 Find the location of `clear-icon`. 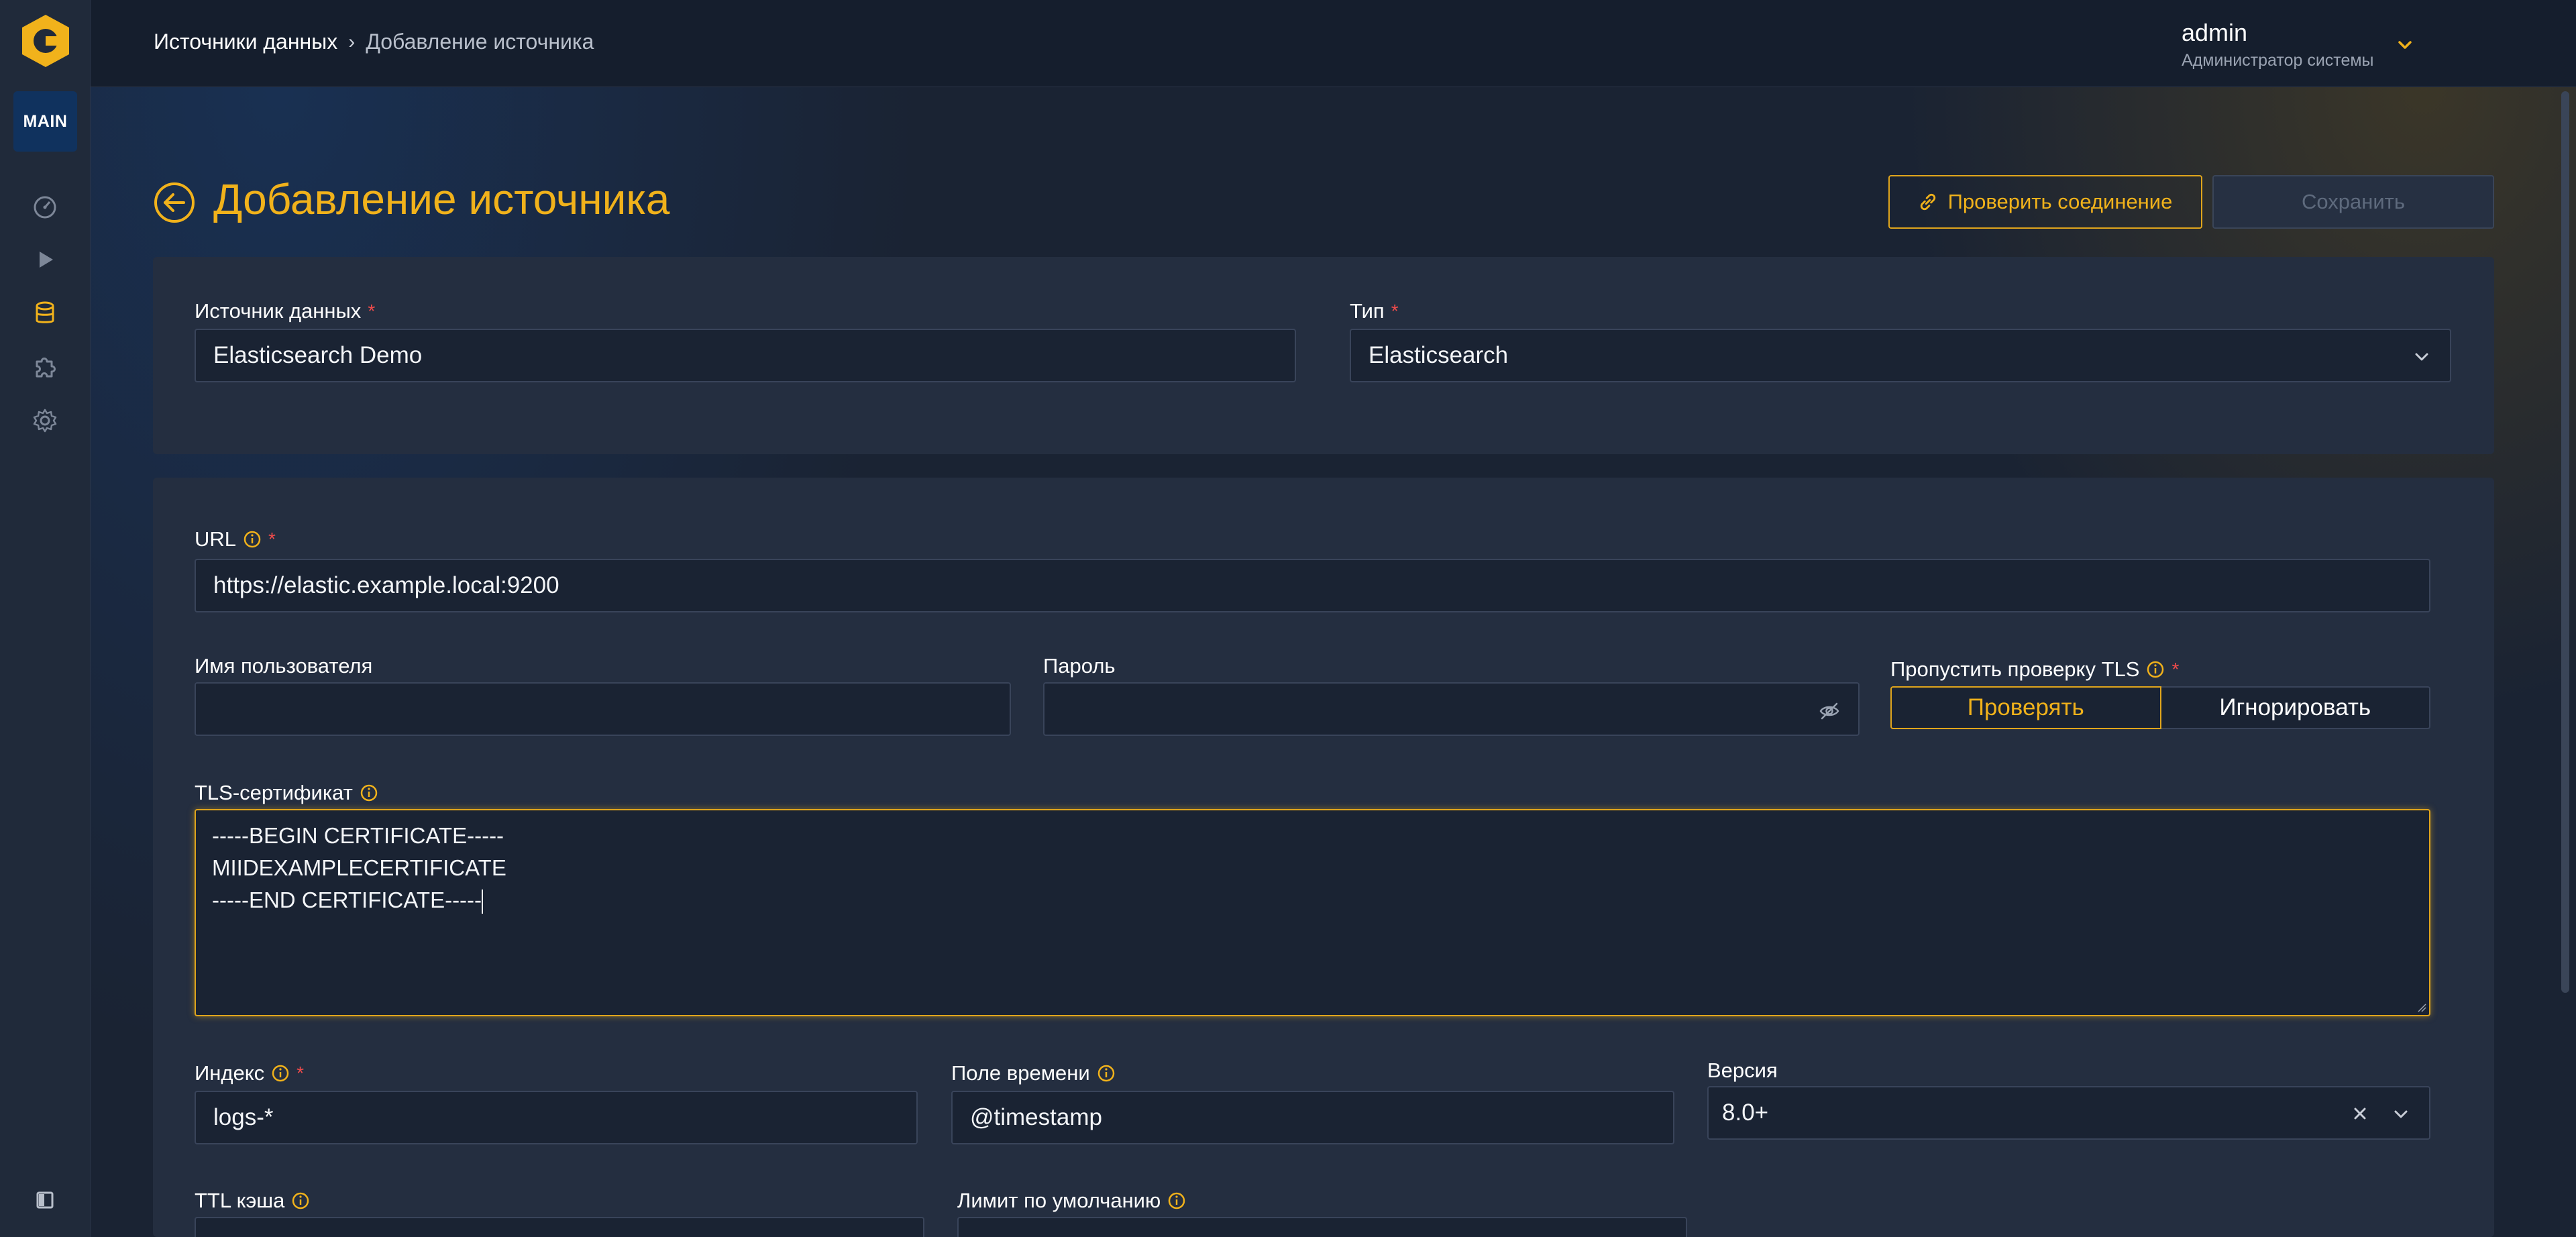

clear-icon is located at coordinates (2360, 1114).